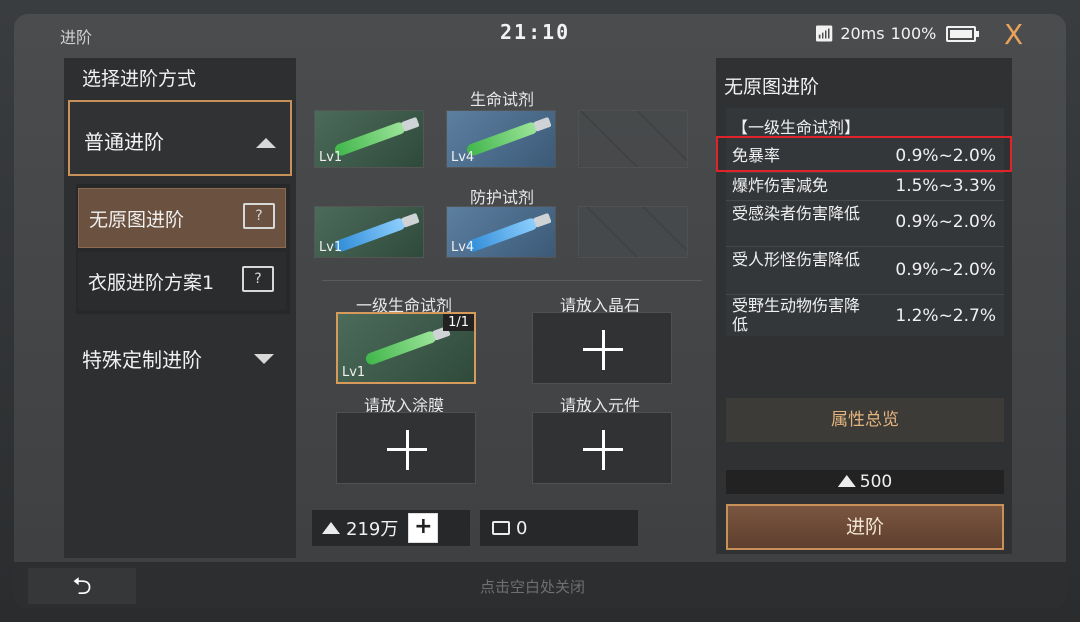 This screenshot has height=622, width=1080. I want to click on attribute-group: 【一级生命试剂】, so click(796, 127).